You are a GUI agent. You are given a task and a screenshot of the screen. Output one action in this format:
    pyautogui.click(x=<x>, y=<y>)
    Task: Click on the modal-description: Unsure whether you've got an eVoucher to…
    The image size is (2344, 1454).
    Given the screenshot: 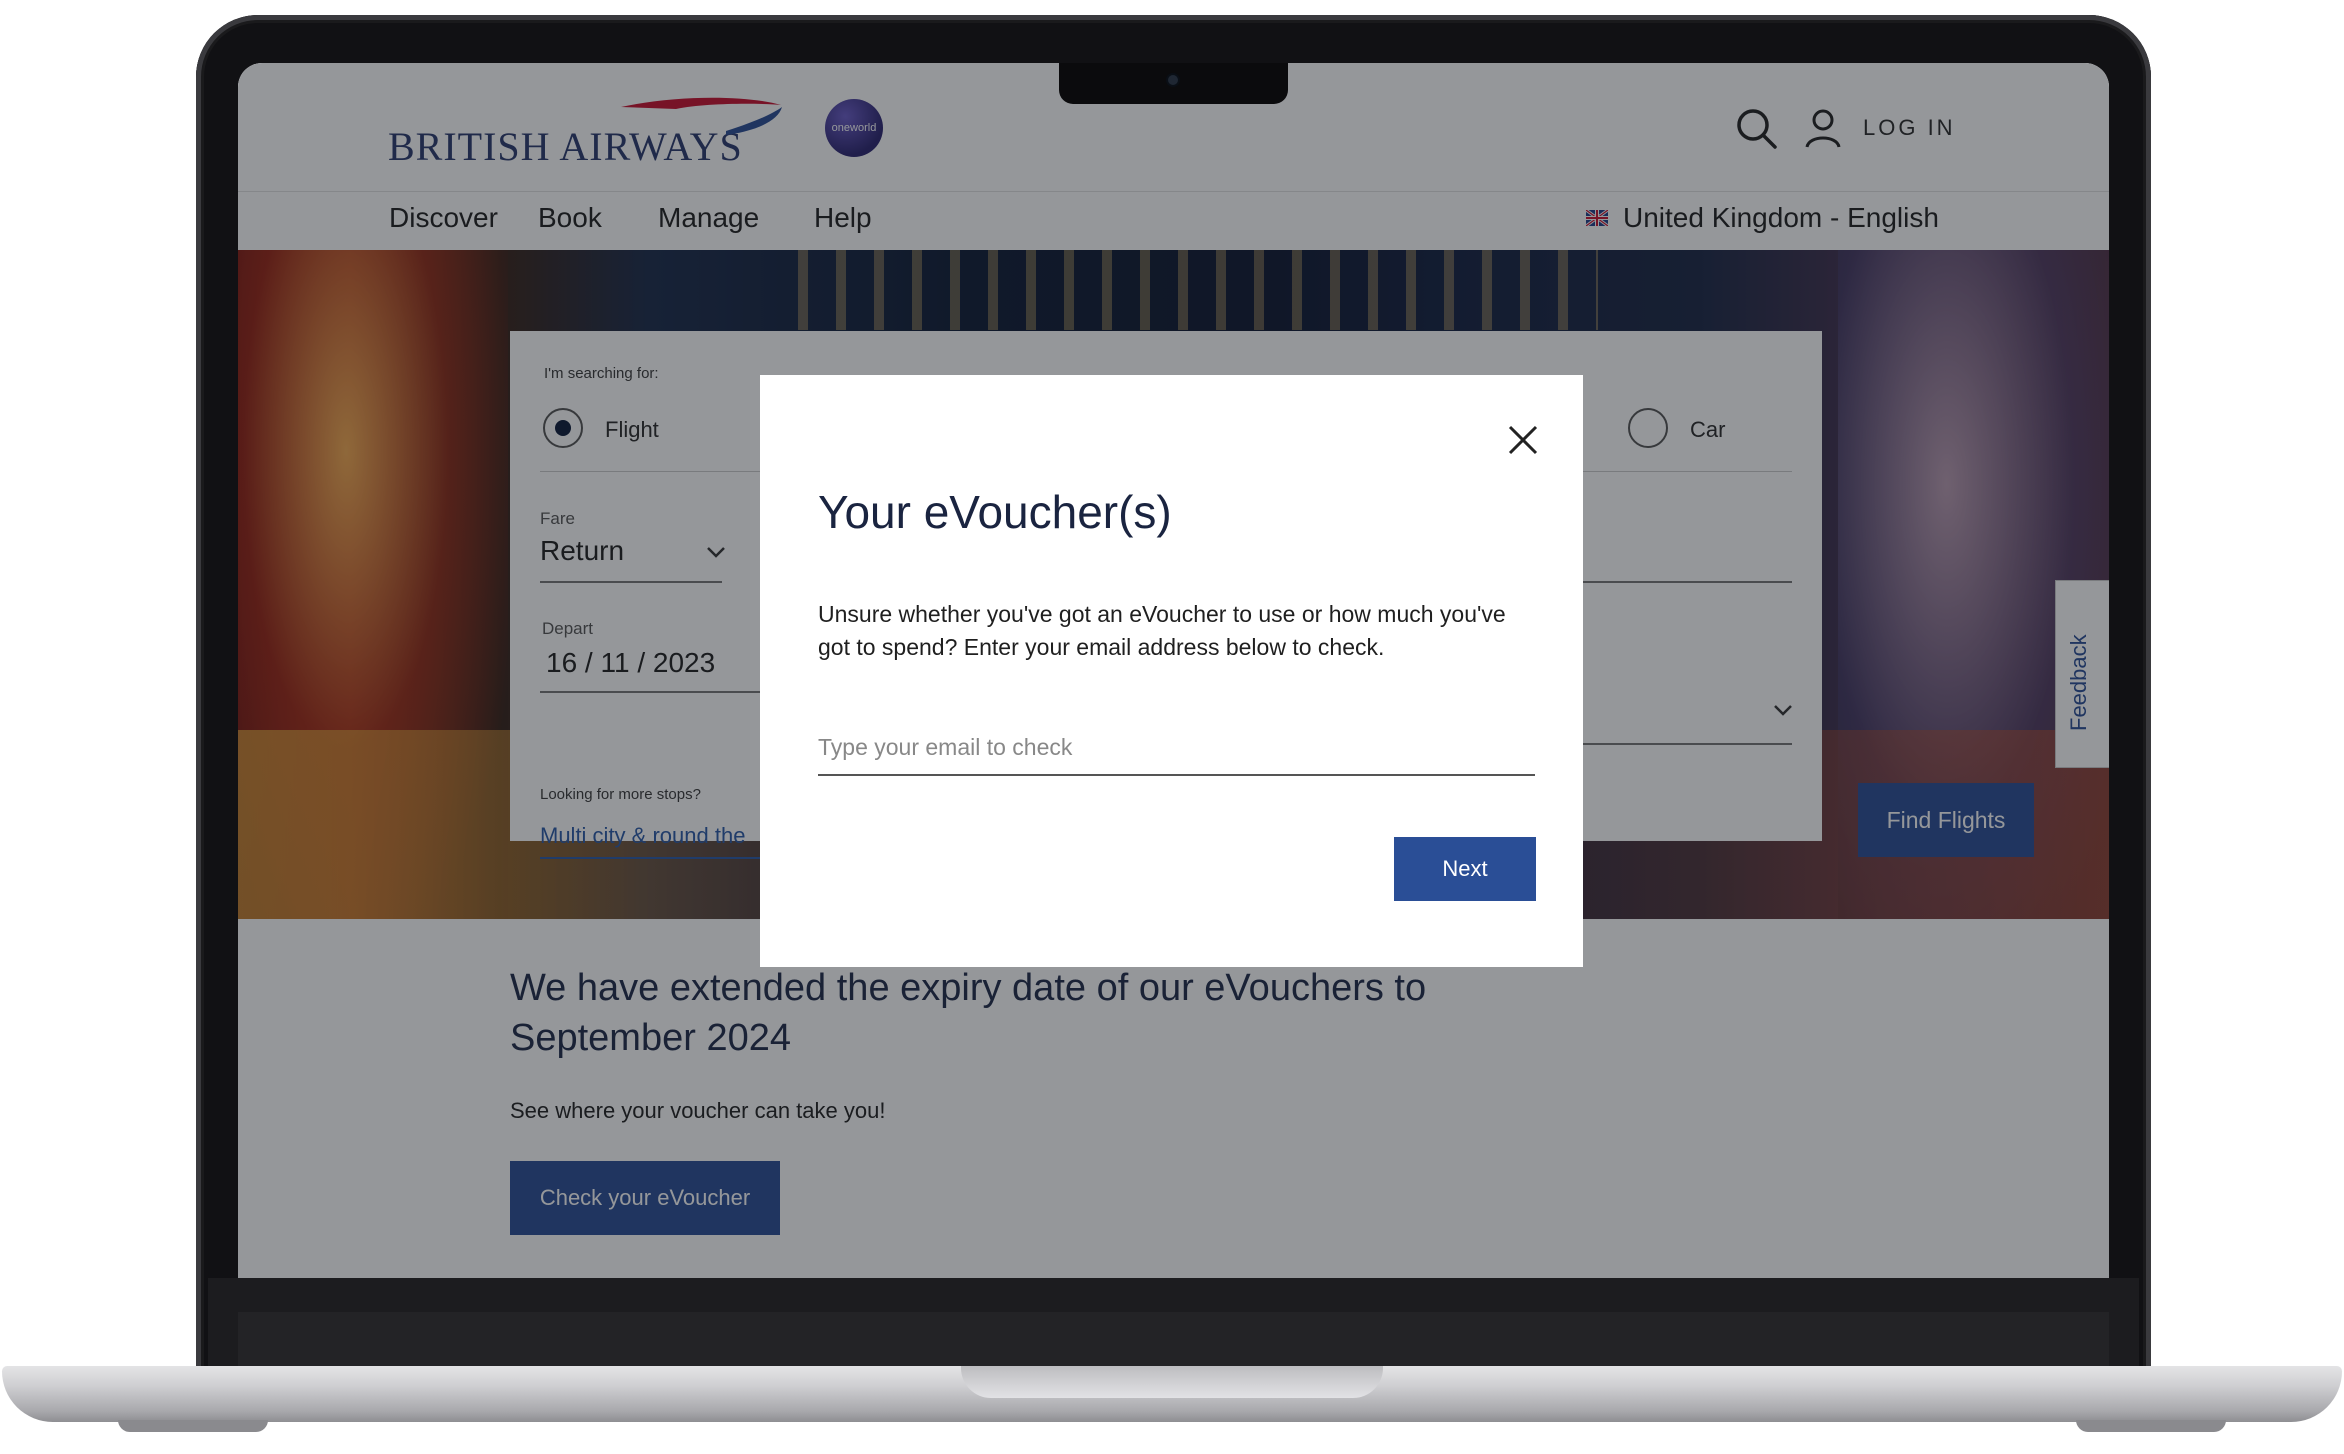 What is the action you would take?
    pyautogui.click(x=1162, y=630)
    